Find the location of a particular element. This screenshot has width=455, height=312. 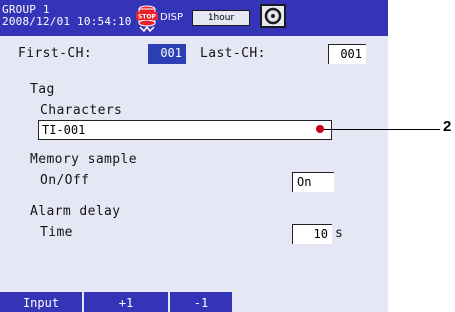

softkey-bar: Input +1 -1 is located at coordinates (194, 302).